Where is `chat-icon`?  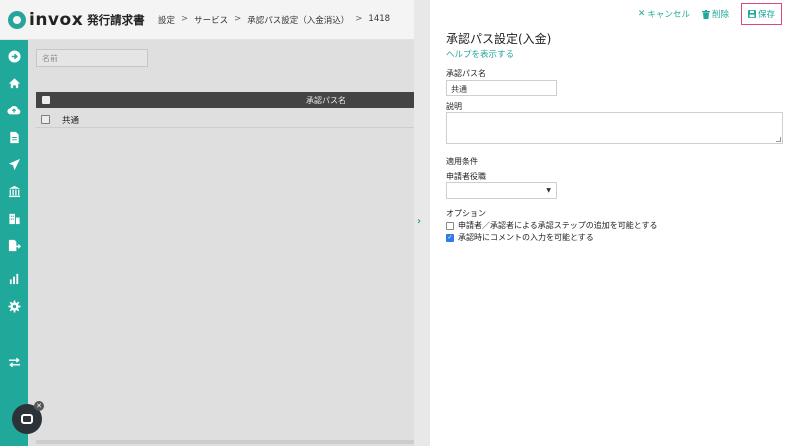 chat-icon is located at coordinates (27, 419).